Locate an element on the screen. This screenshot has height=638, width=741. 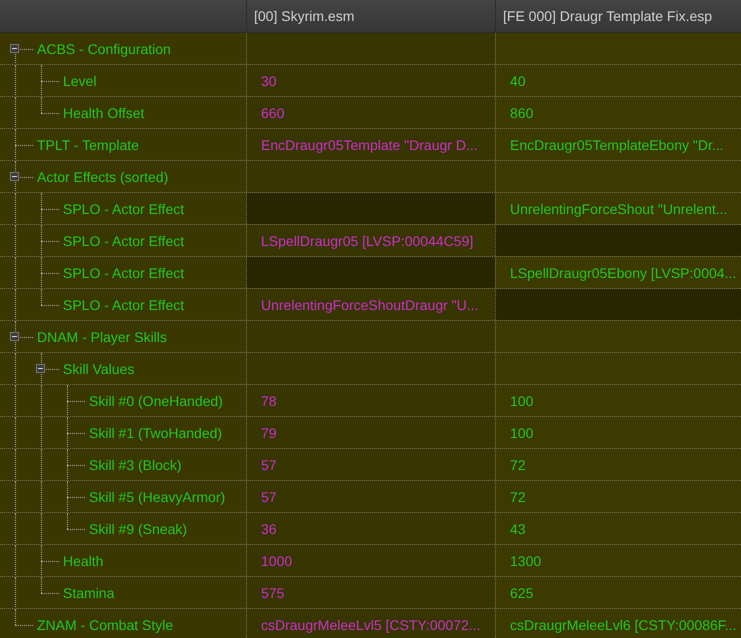
tree-node-label: TPLT - Template is located at coordinates (88, 144).